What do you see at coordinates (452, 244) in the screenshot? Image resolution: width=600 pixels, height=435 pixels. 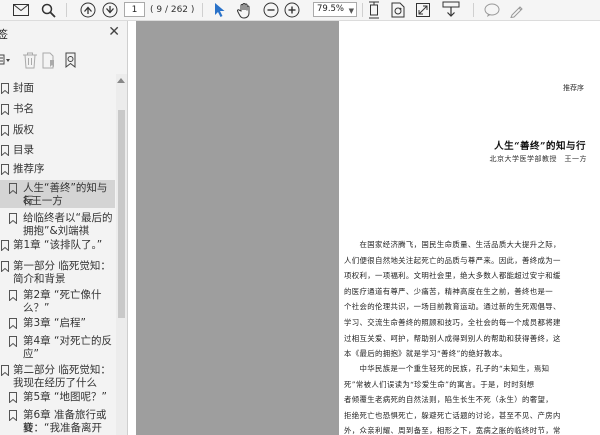 I see `text-line: 在国家经济腾飞，国民生命质量、生活品质大大提升之际，` at bounding box center [452, 244].